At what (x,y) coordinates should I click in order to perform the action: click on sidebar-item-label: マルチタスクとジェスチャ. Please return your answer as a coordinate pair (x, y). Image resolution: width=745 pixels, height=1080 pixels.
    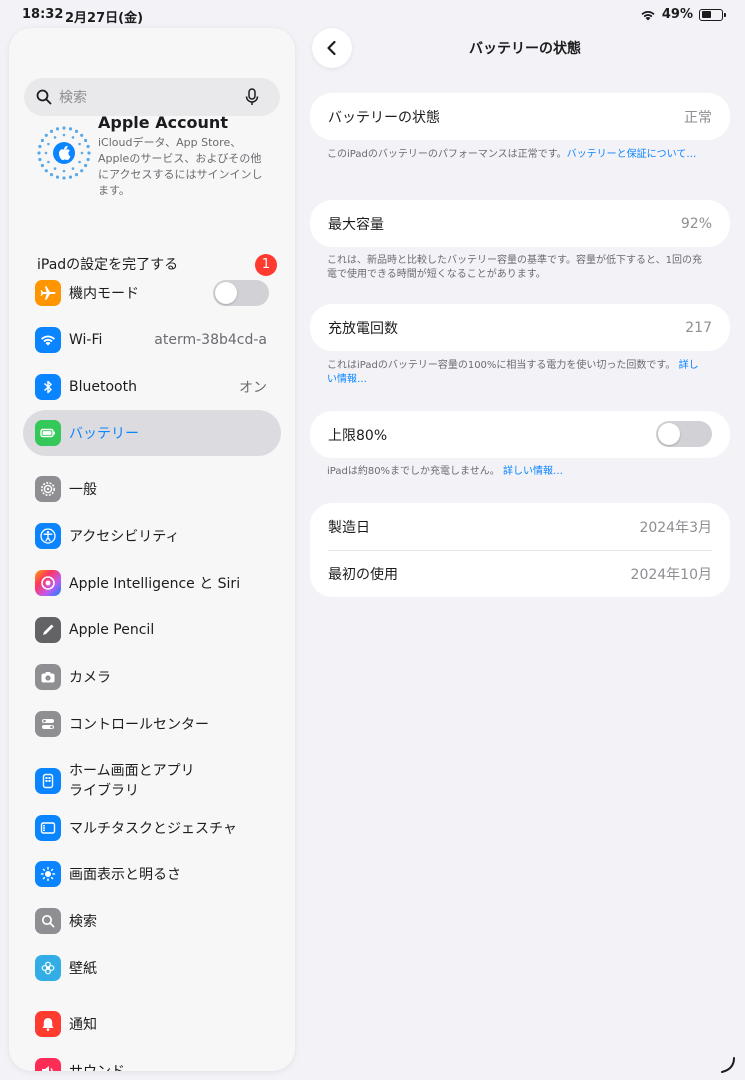
    Looking at the image, I should click on (153, 829).